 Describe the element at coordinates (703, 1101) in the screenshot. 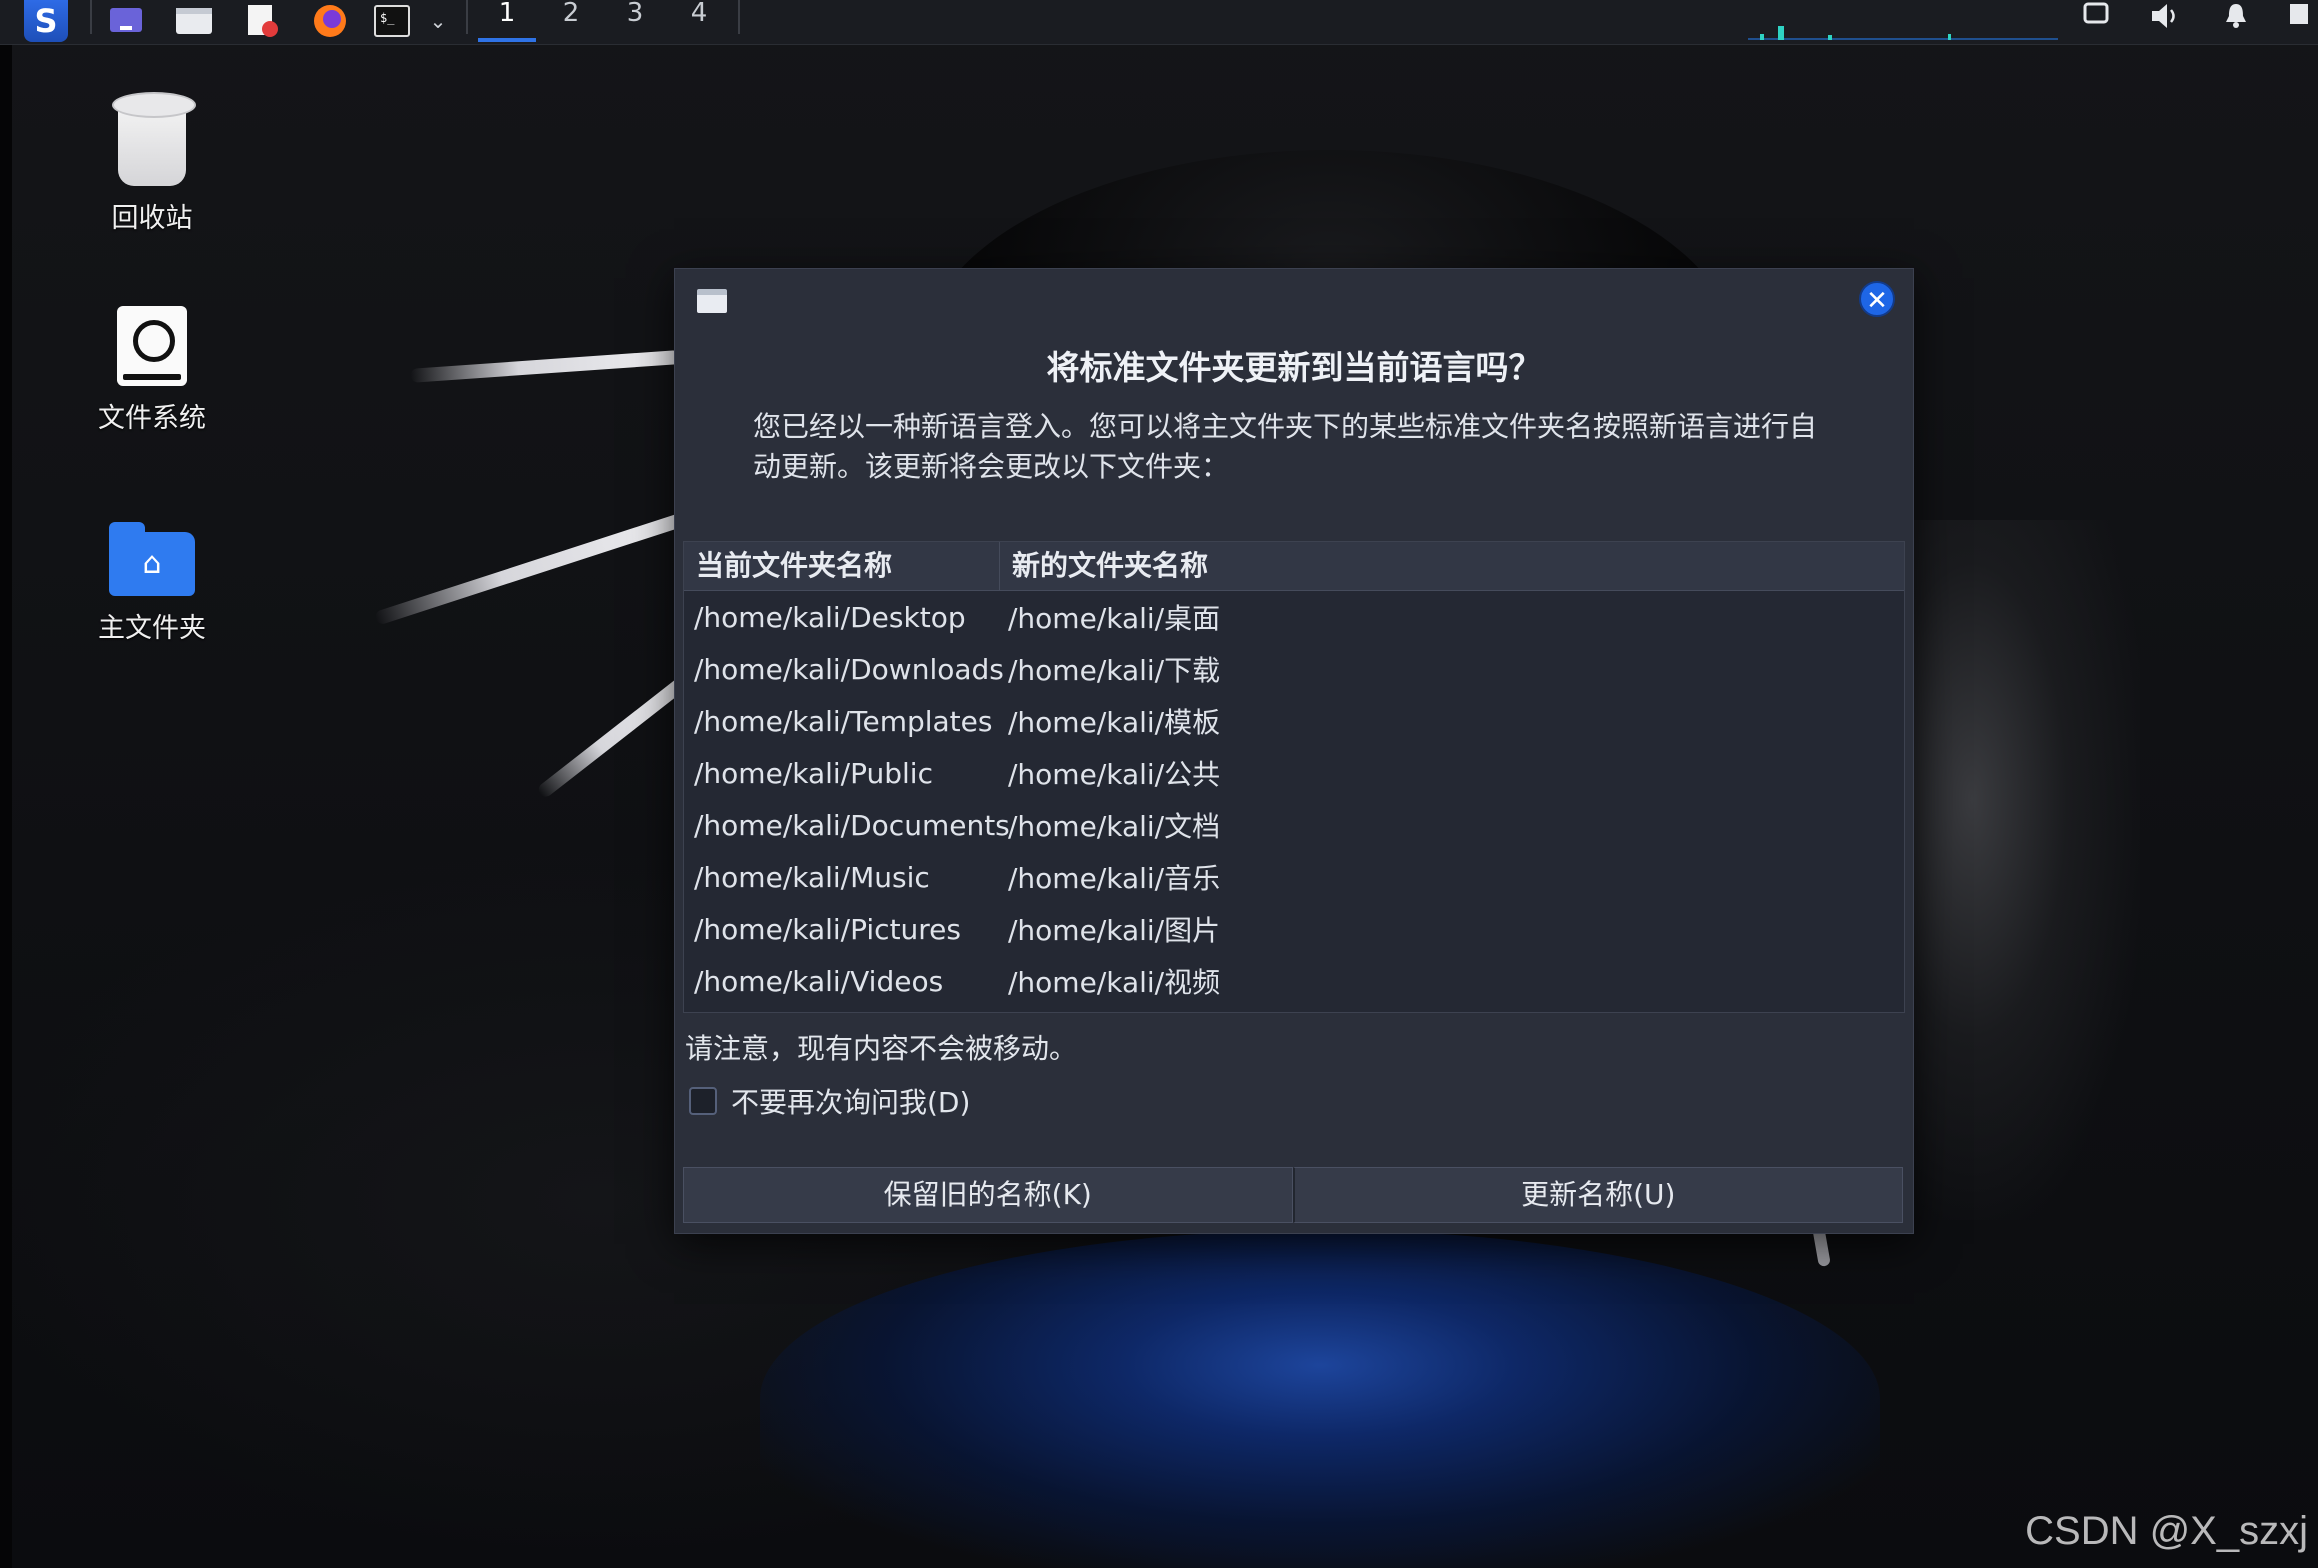

I see `dont-ask-again-checkbox` at that location.